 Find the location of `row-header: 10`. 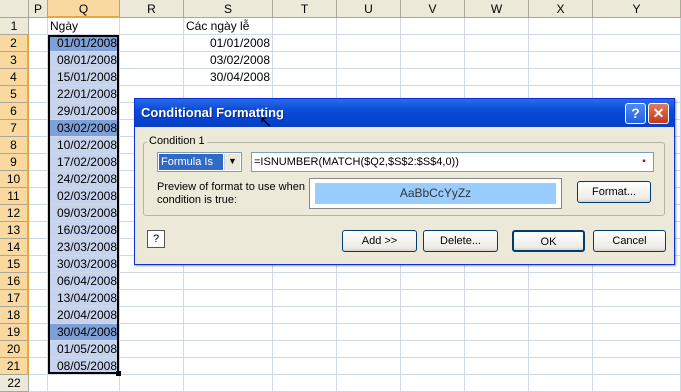

row-header: 10 is located at coordinates (14, 179).